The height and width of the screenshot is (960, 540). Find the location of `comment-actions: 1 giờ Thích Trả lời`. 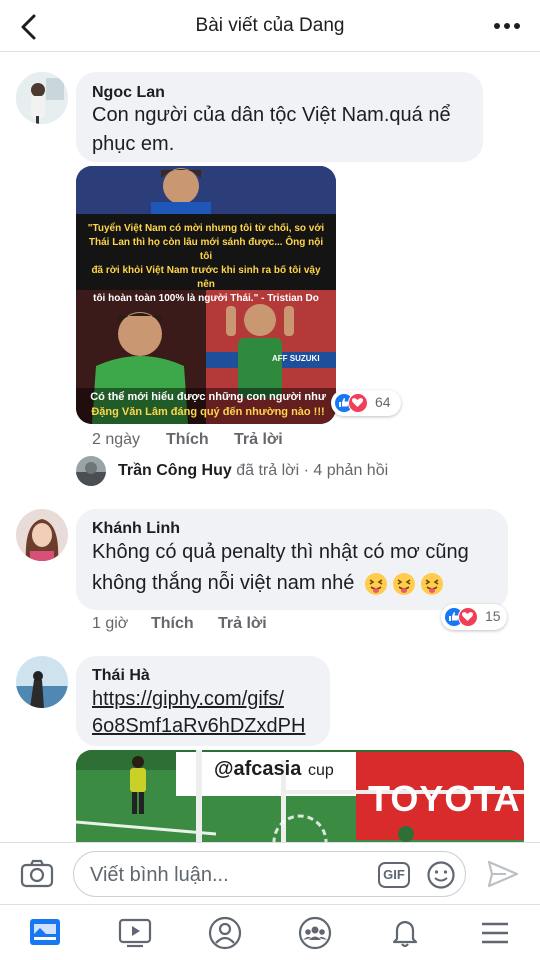

comment-actions: 1 giờ Thích Trả lời is located at coordinates (270, 625).